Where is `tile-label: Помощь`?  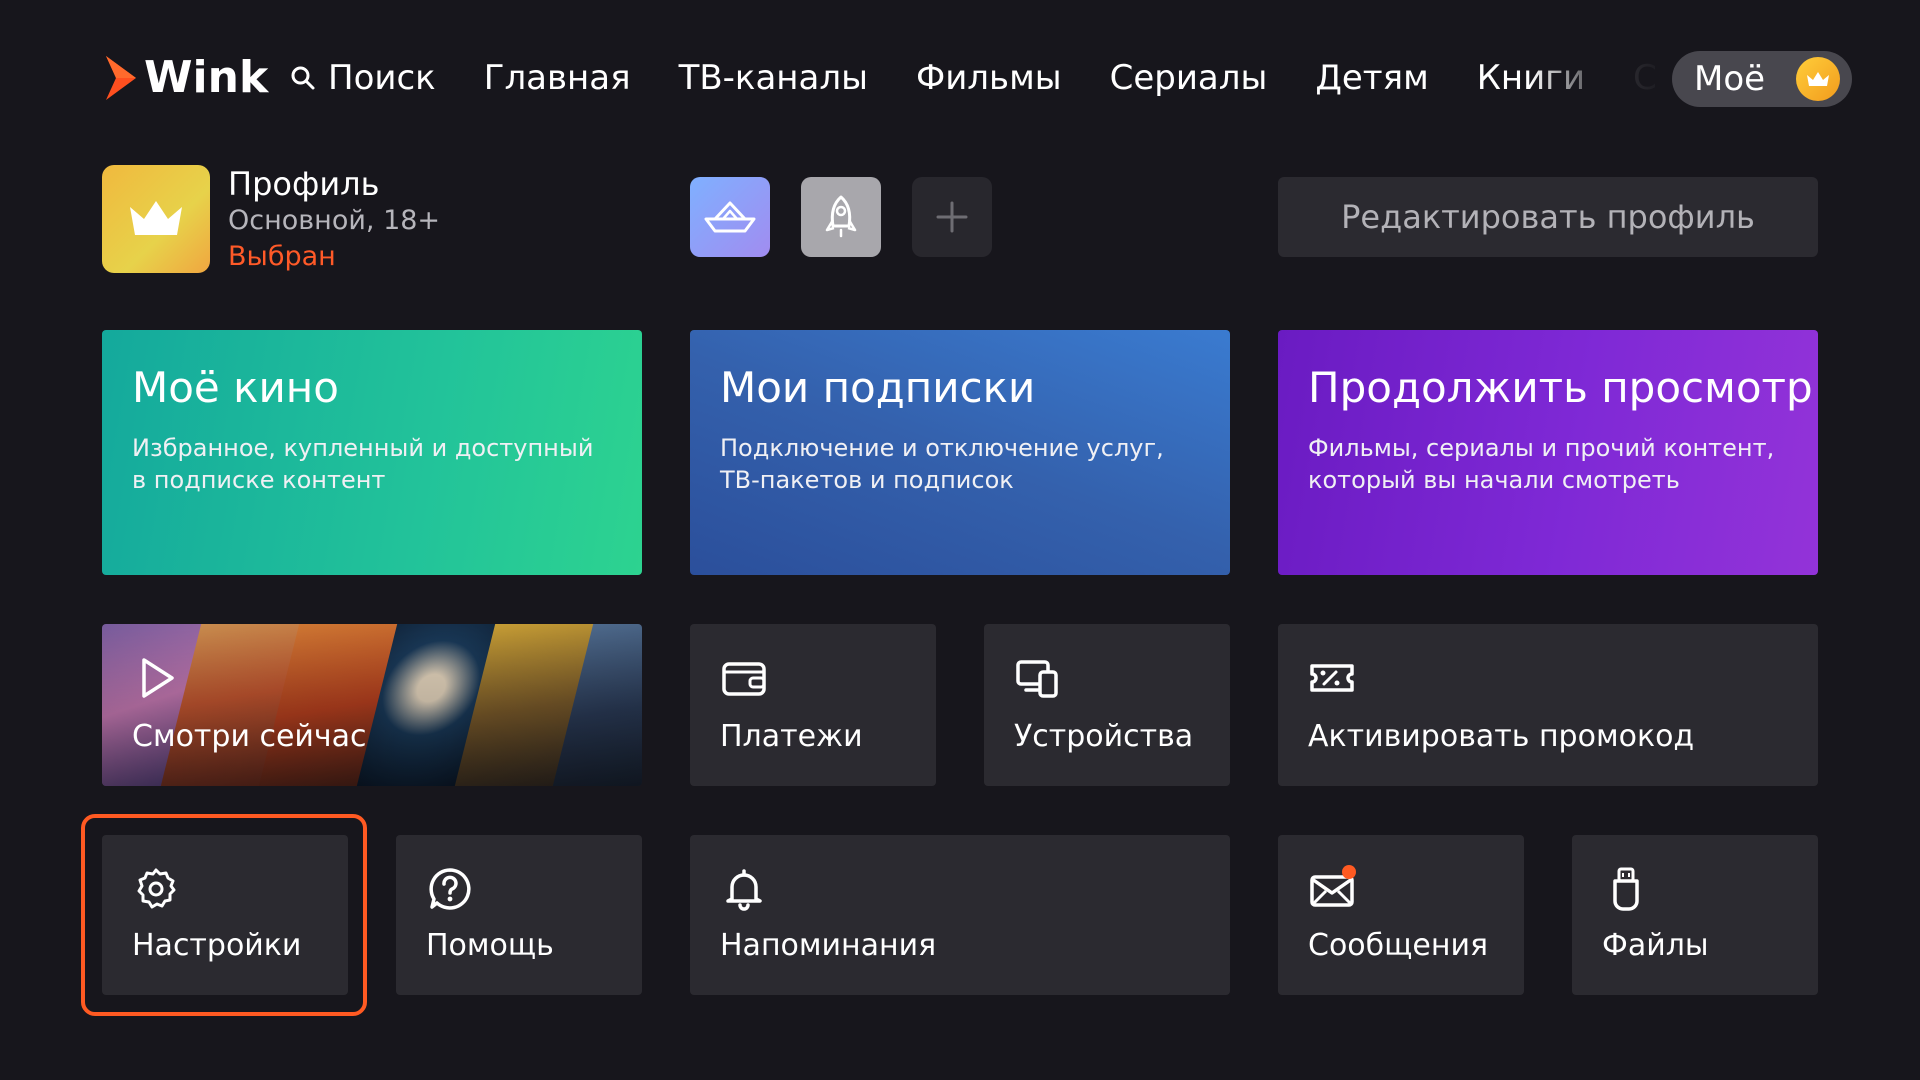
tile-label: Помощь is located at coordinates (490, 945).